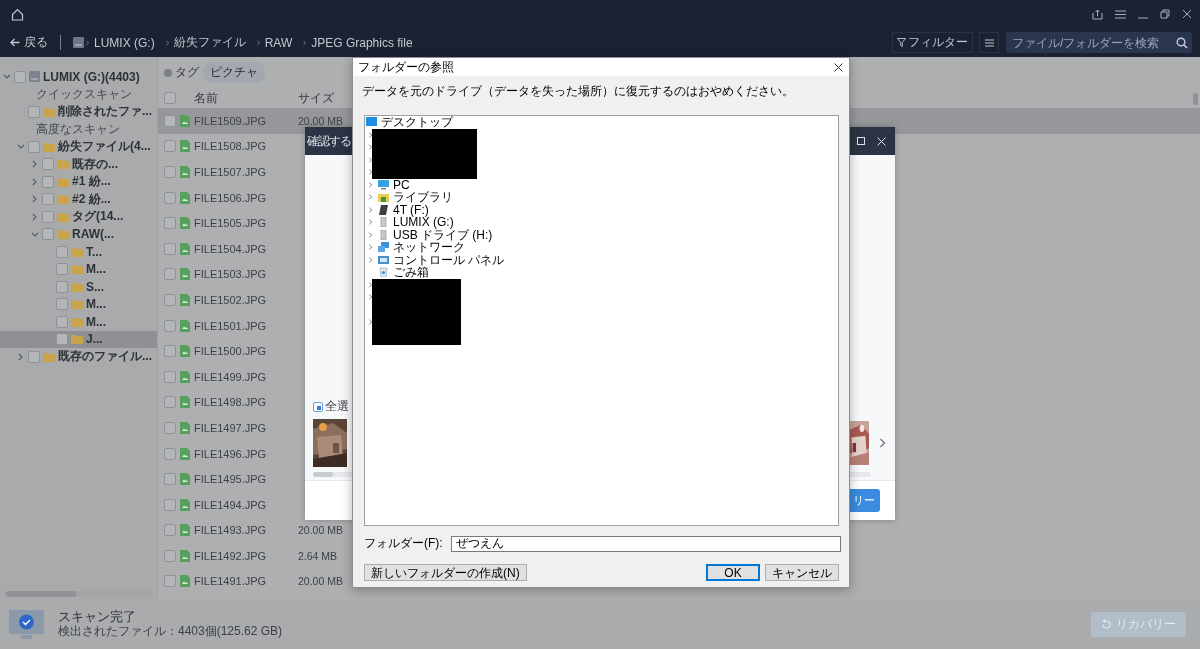 The width and height of the screenshot is (1200, 649). Describe the element at coordinates (97, 617) in the screenshot. I see `status-title: スキャン完了` at that location.